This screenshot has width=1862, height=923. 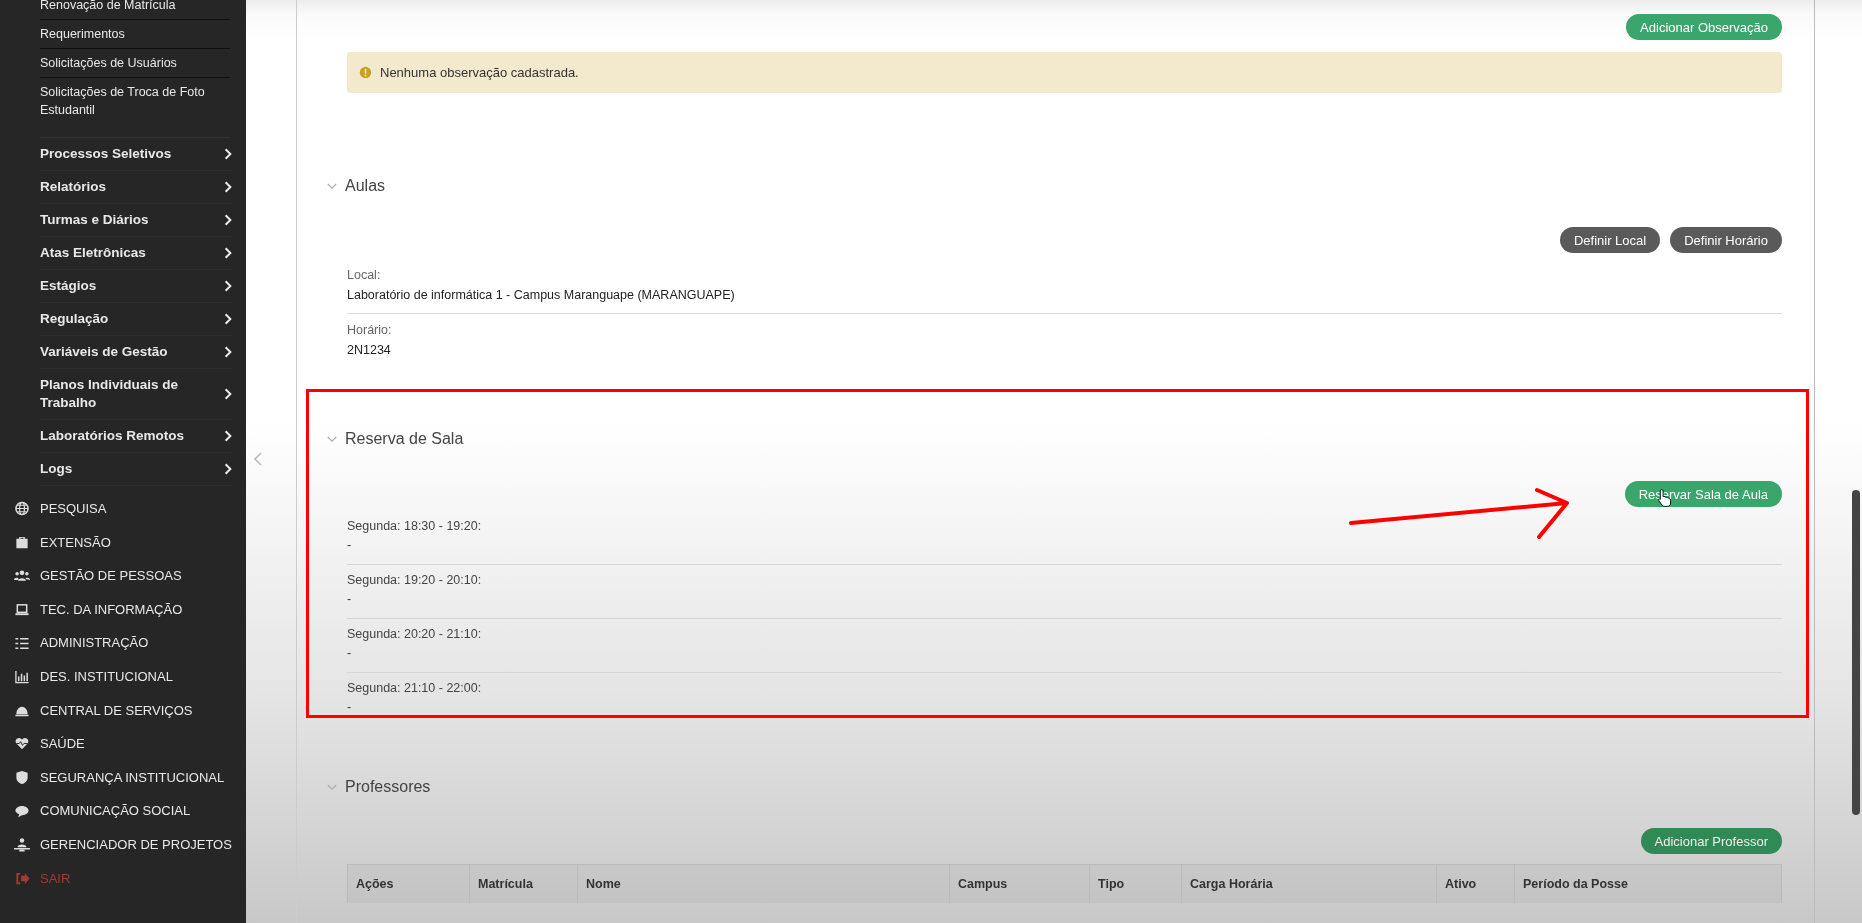 What do you see at coordinates (524, 884) in the screenshot?
I see `column-header: Matrícula` at bounding box center [524, 884].